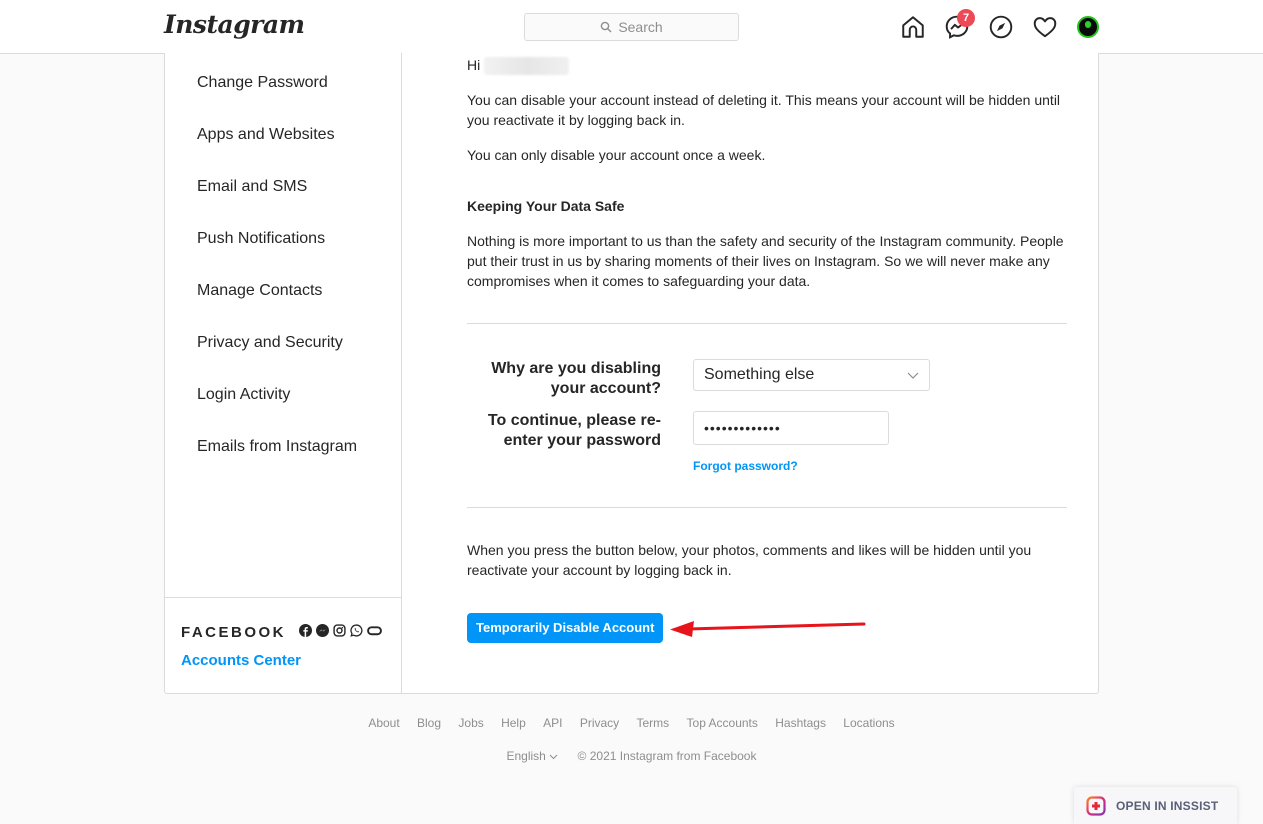 Image resolution: width=1263 pixels, height=824 pixels. What do you see at coordinates (546, 206) in the screenshot?
I see `data-safe-heading: Keeping Your Data Safe` at bounding box center [546, 206].